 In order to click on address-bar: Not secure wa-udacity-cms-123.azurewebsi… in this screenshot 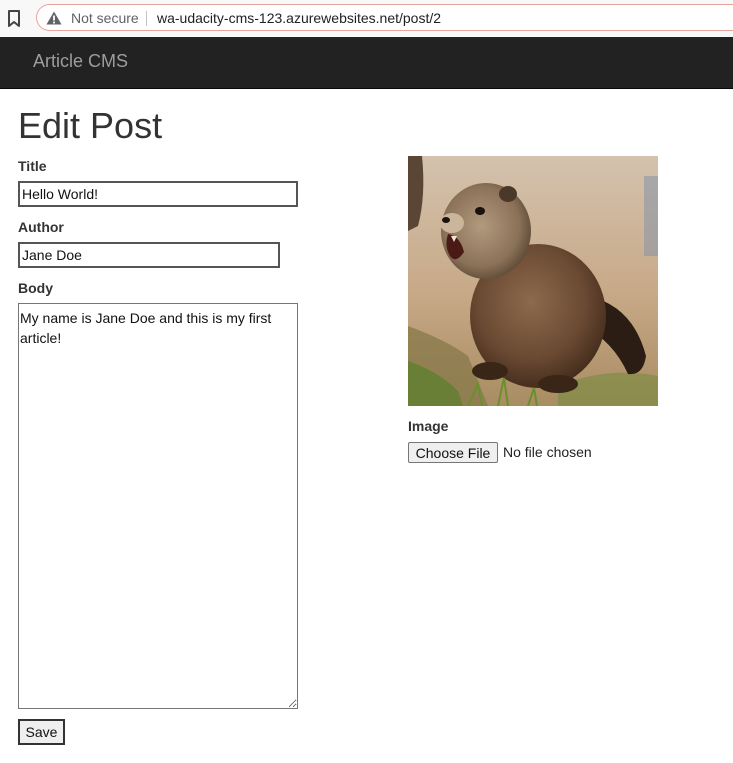, I will do `click(384, 17)`.